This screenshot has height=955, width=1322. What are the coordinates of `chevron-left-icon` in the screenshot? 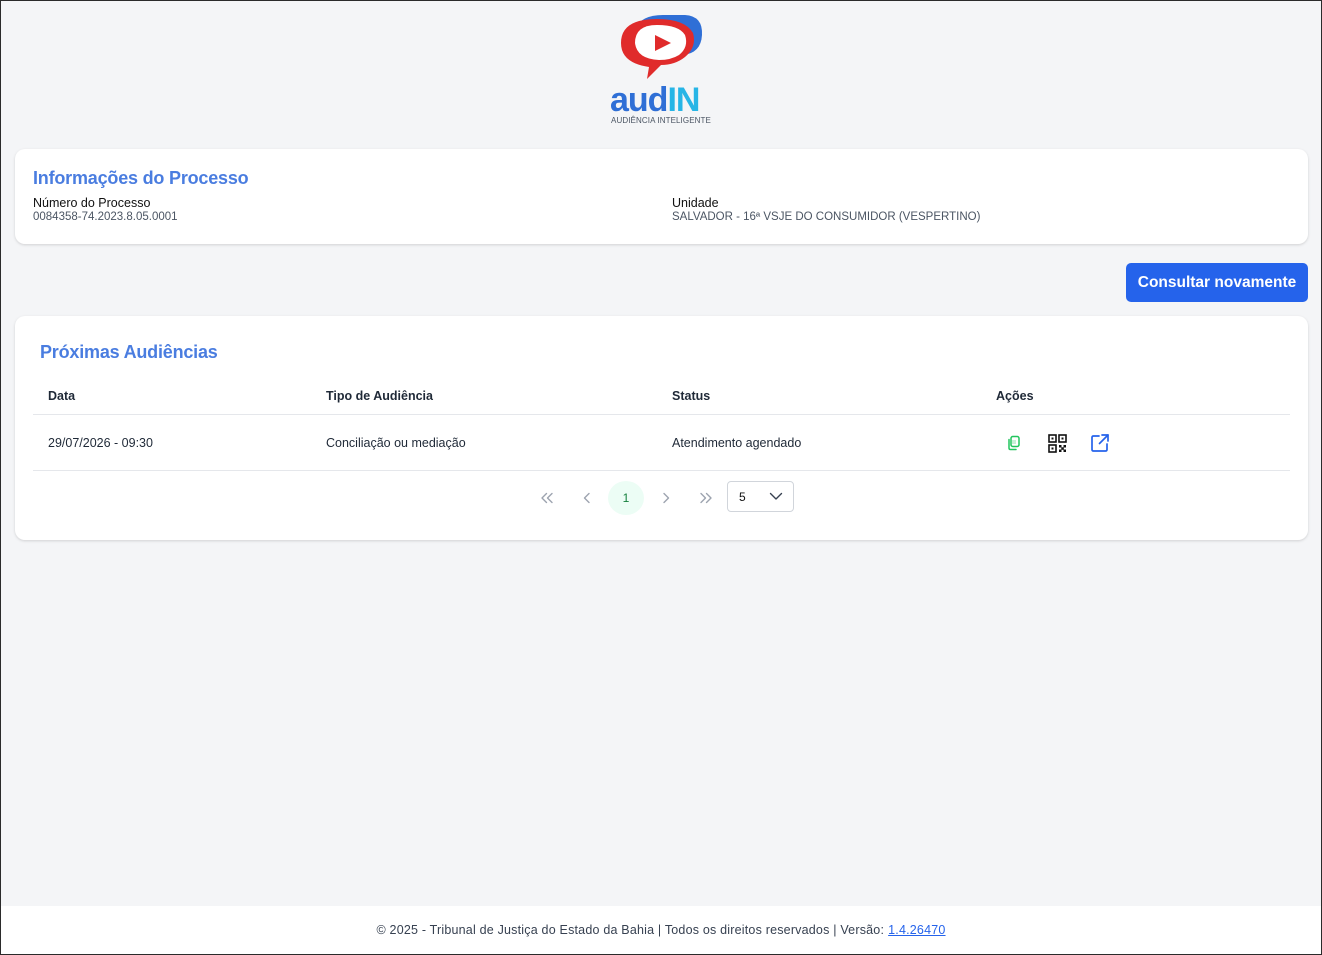 It's located at (586, 498).